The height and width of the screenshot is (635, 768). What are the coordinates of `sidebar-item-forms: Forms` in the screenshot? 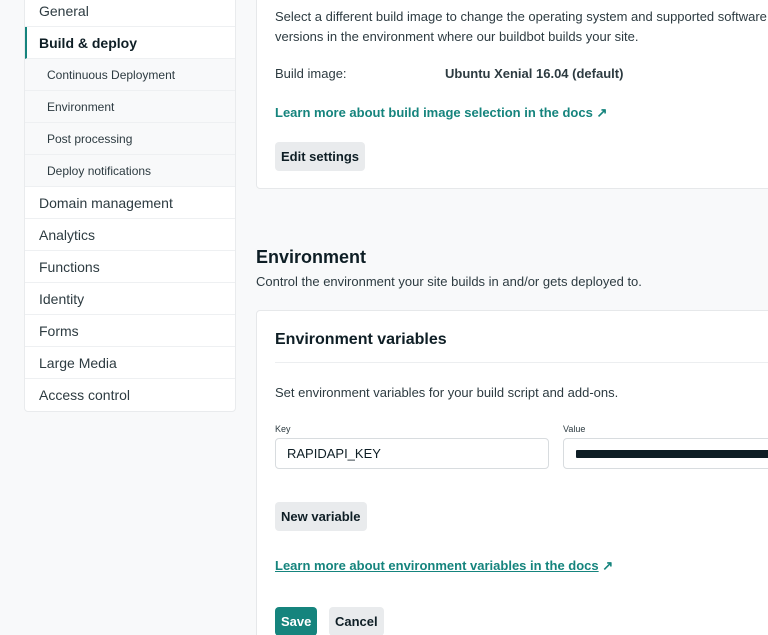 It's located at (130, 331).